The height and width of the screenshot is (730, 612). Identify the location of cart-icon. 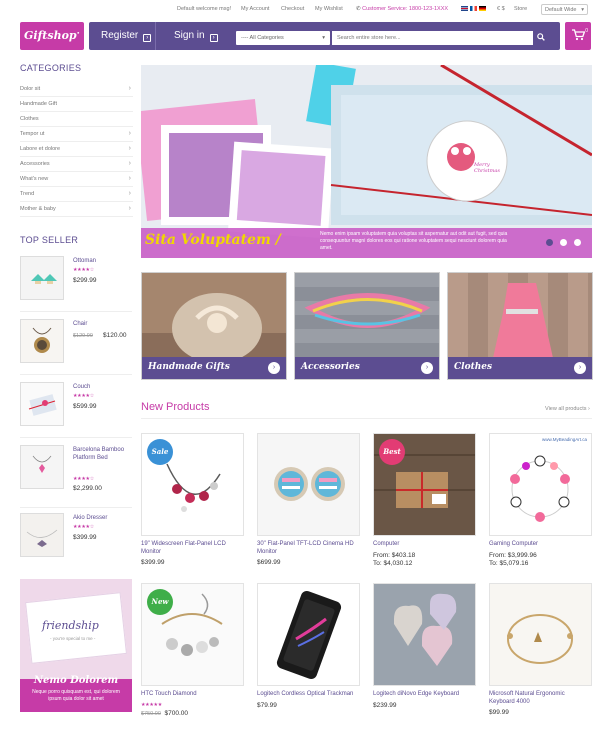
(578, 35).